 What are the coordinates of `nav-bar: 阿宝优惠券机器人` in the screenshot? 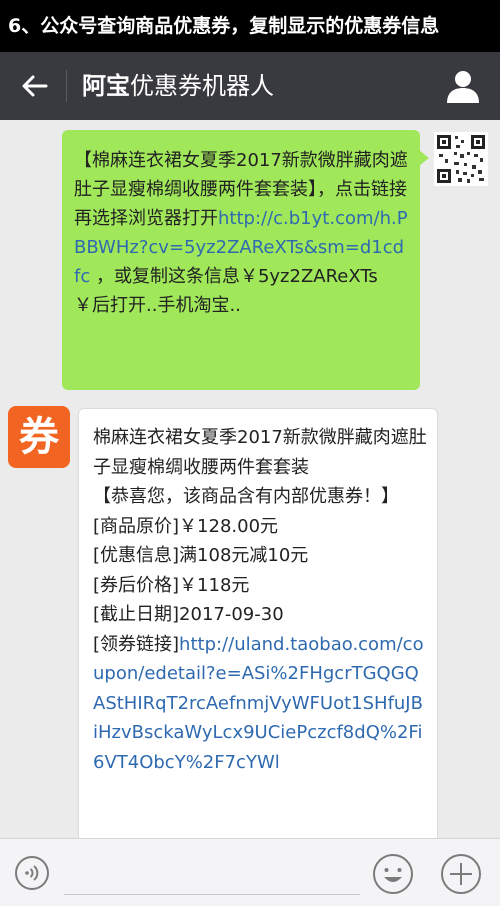 It's located at (250, 86).